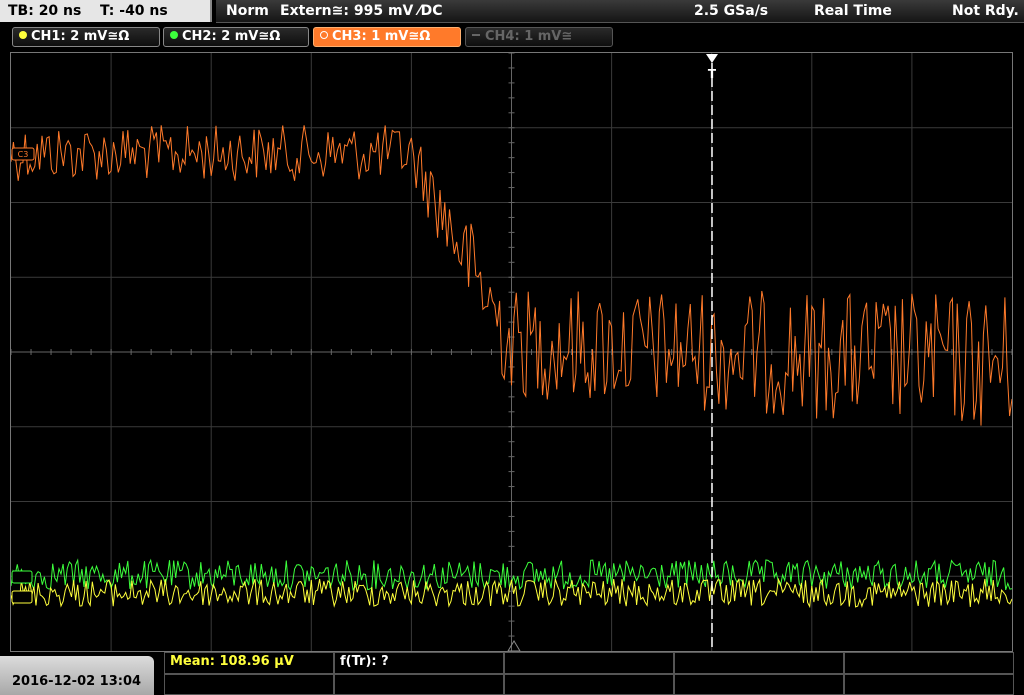 This screenshot has width=1024, height=695. Describe the element at coordinates (361, 11) in the screenshot. I see `trigger-source: Extern≅: 995 mV ⁄DC` at that location.